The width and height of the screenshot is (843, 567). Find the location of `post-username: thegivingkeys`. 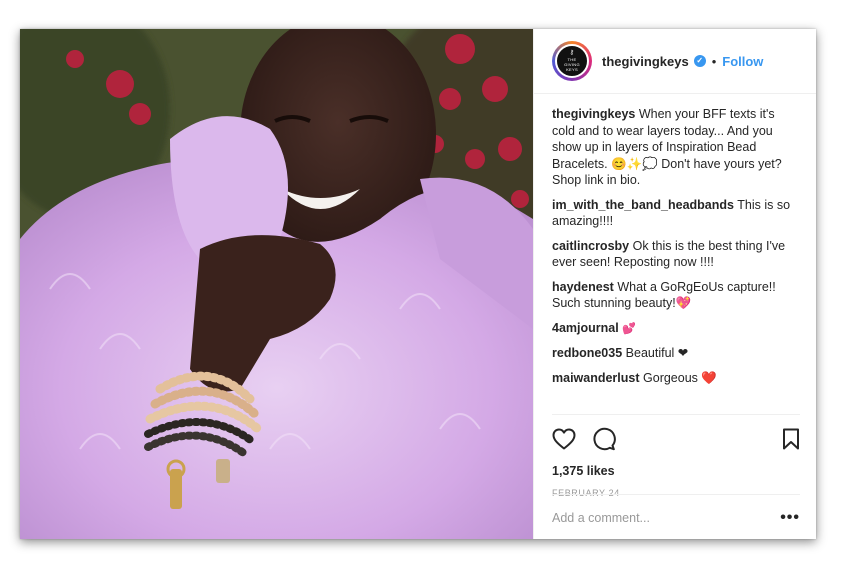

post-username: thegivingkeys is located at coordinates (645, 61).